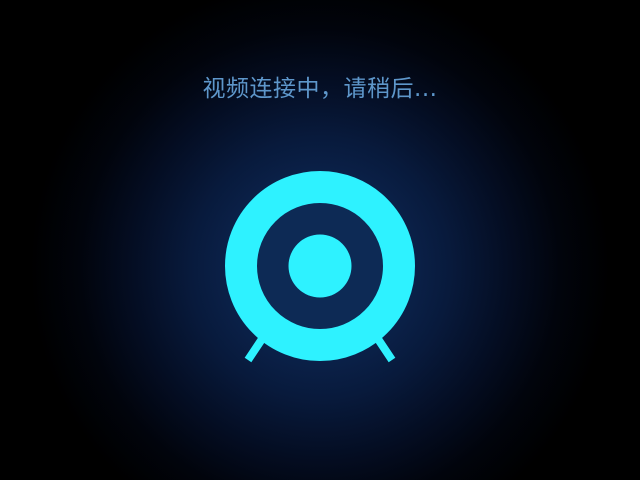 Image resolution: width=640 pixels, height=480 pixels. I want to click on camera-lens, so click(320, 266).